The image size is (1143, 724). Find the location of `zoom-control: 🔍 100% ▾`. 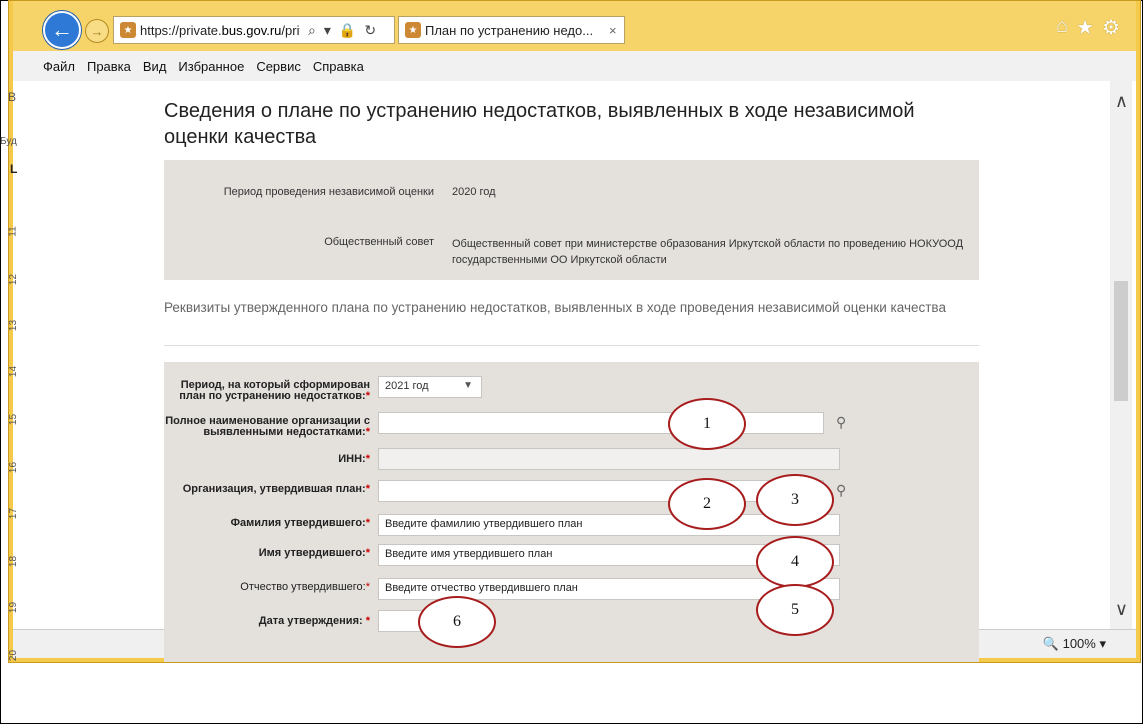

zoom-control: 🔍 100% ▾ is located at coordinates (1074, 644).